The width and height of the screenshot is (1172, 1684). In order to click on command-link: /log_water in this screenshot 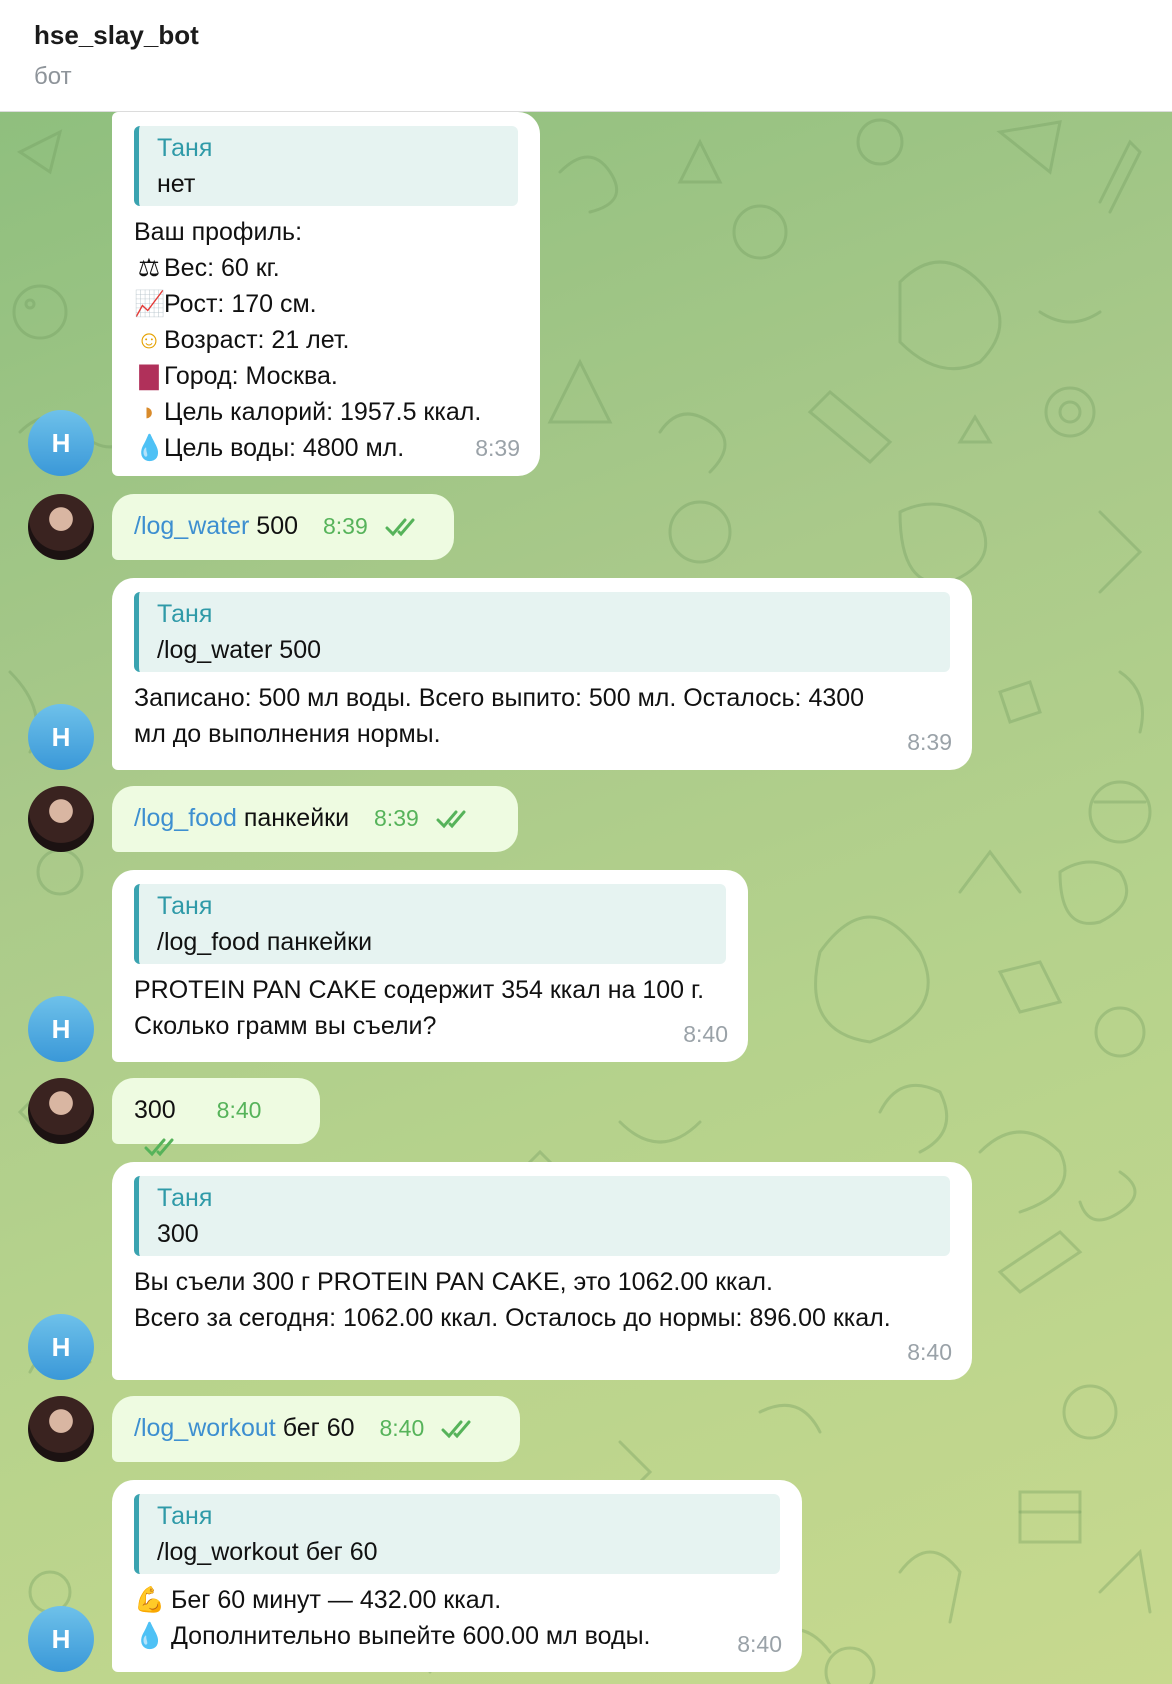, I will do `click(191, 526)`.